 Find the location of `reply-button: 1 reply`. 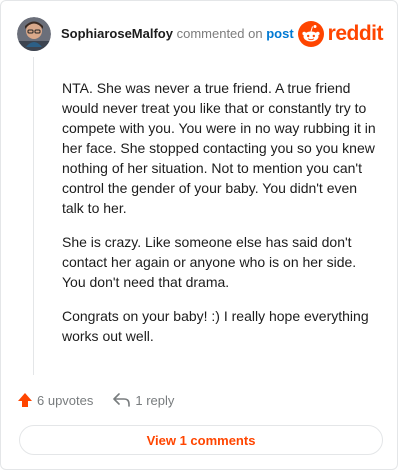

reply-button: 1 reply is located at coordinates (143, 400).